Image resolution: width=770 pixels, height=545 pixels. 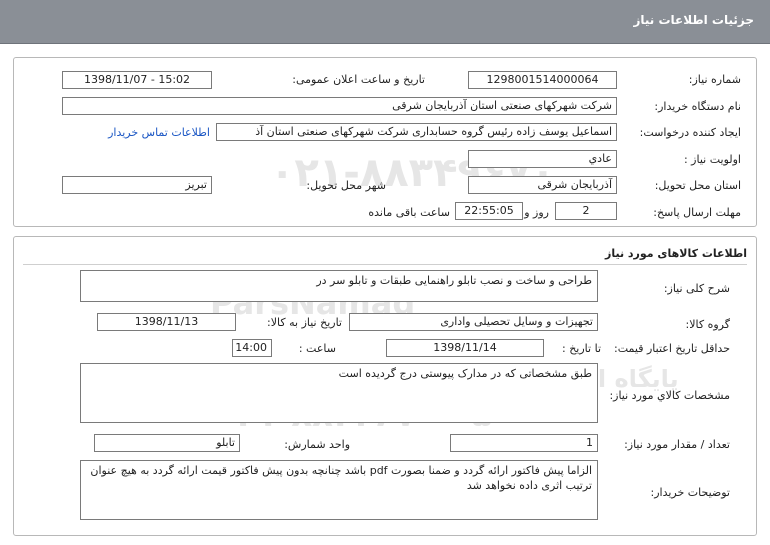 What do you see at coordinates (159, 132) in the screenshot?
I see `buyer-contact-link: اطلاعات تماس خریدار` at bounding box center [159, 132].